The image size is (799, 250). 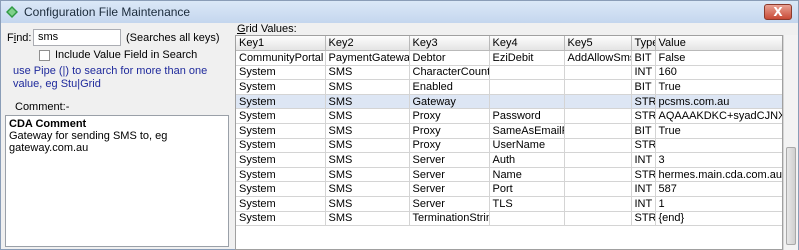 I want to click on close-button: X, so click(x=778, y=12).